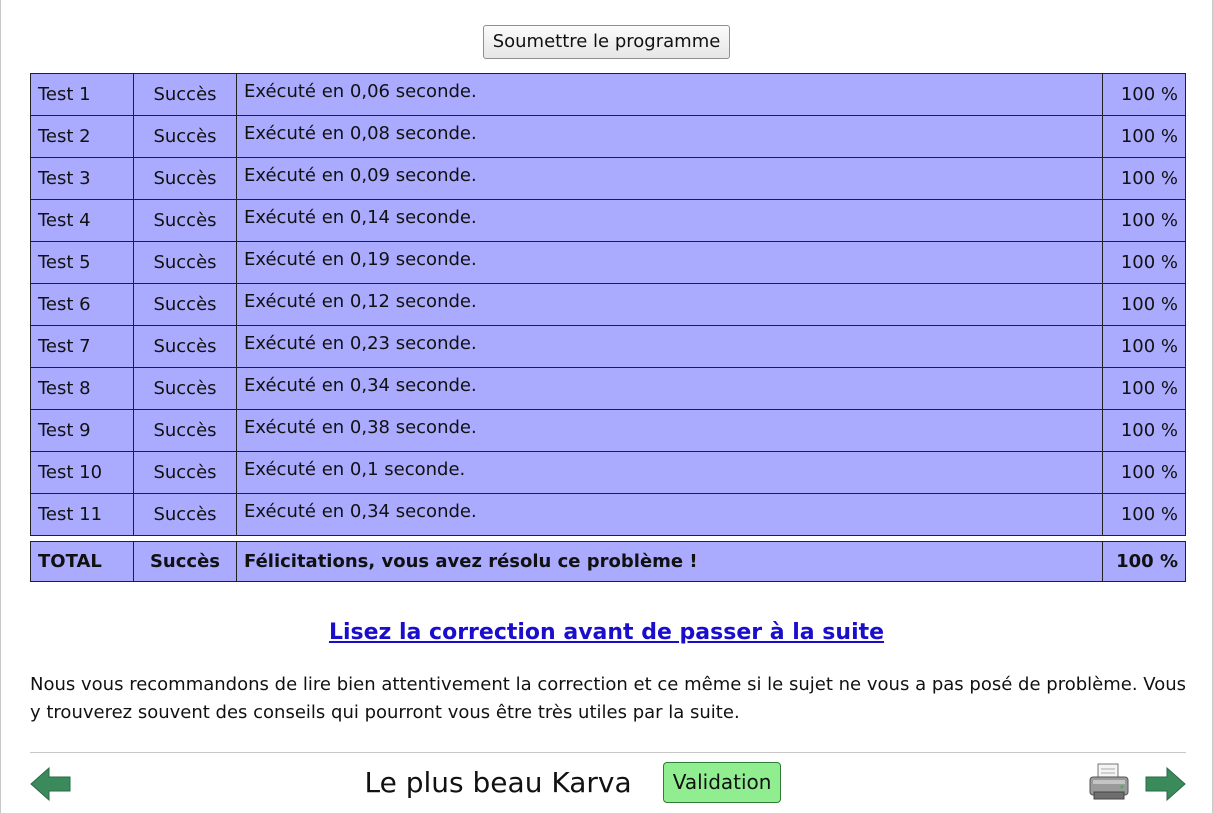 The image size is (1213, 813). Describe the element at coordinates (360, 343) in the screenshot. I see `test-message-text: Exécuté en 0,23 seconde.` at that location.